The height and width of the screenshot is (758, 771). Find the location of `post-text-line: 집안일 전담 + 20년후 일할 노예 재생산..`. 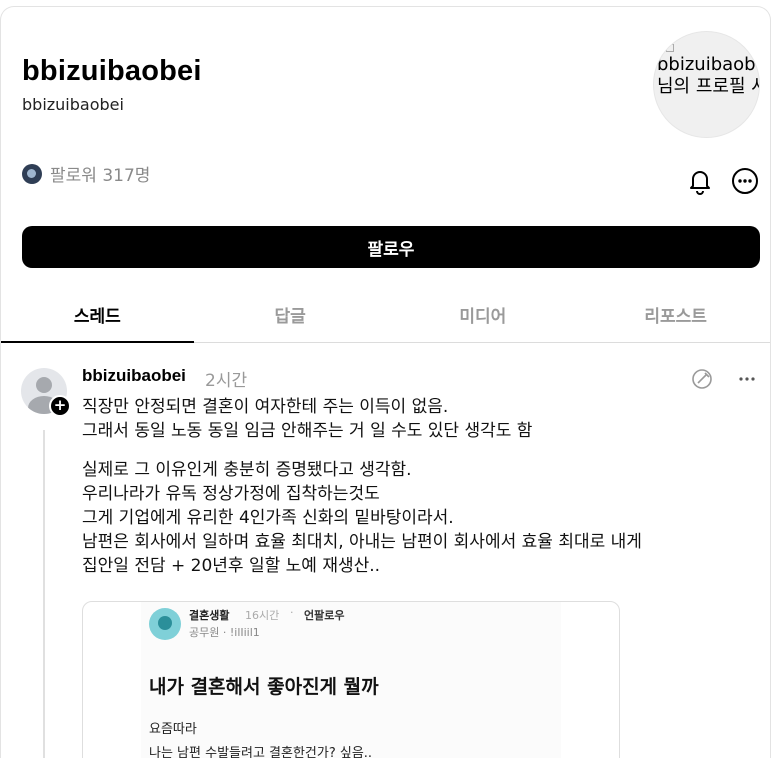

post-text-line: 집안일 전담 + 20년후 일할 노예 재생산.. is located at coordinates (231, 566).